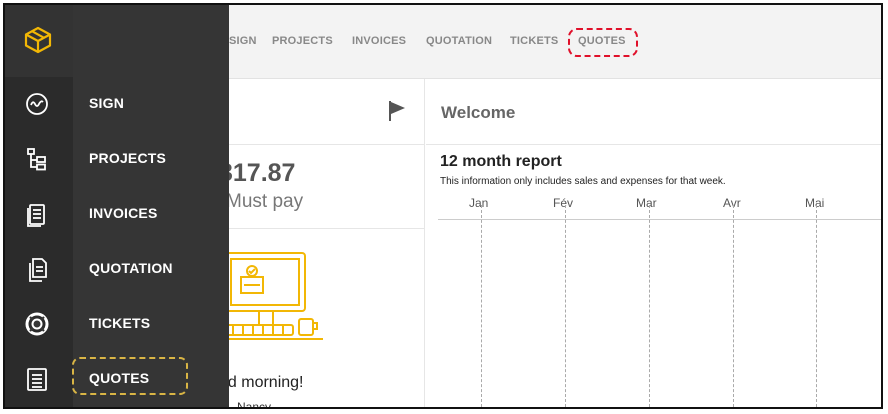 The image size is (888, 414). What do you see at coordinates (379, 41) in the screenshot?
I see `topnav-invoices: INVOICES` at bounding box center [379, 41].